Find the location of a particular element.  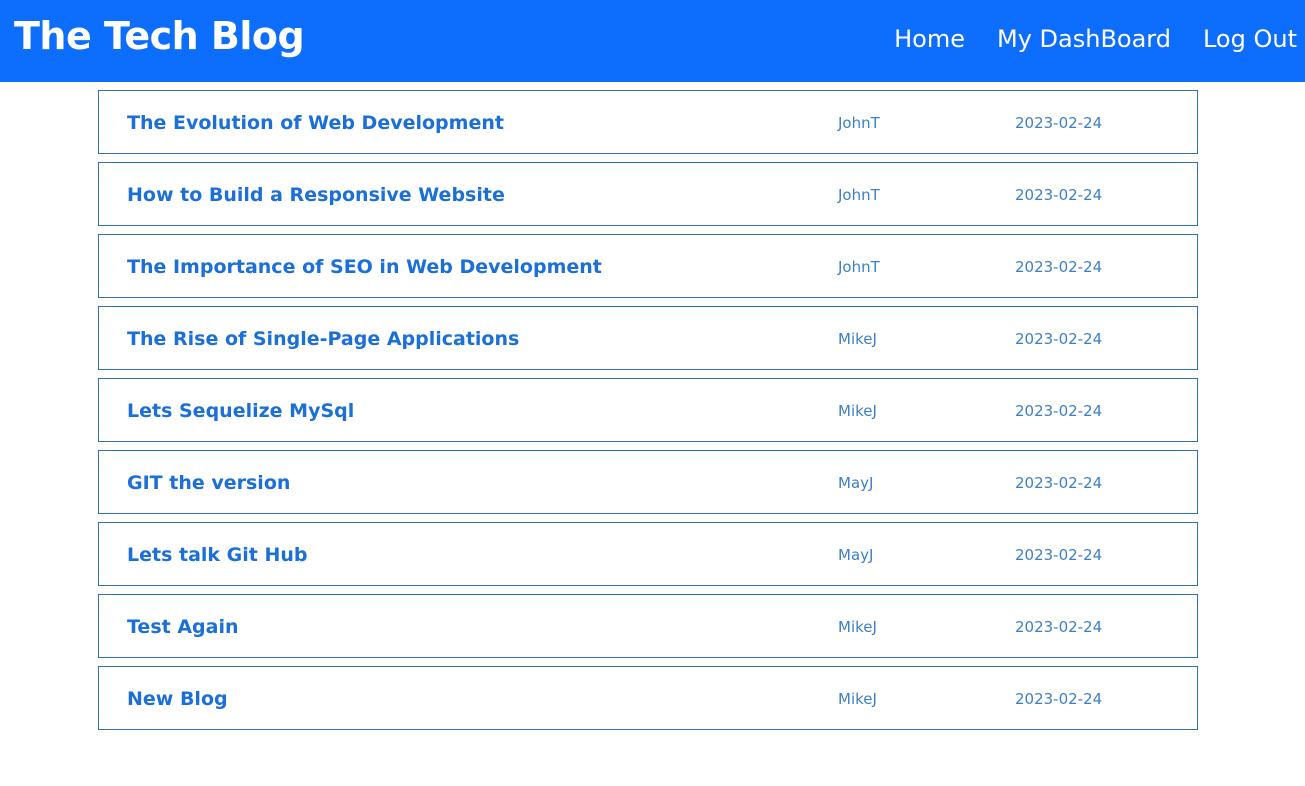

nav-home-link: Home is located at coordinates (929, 39).